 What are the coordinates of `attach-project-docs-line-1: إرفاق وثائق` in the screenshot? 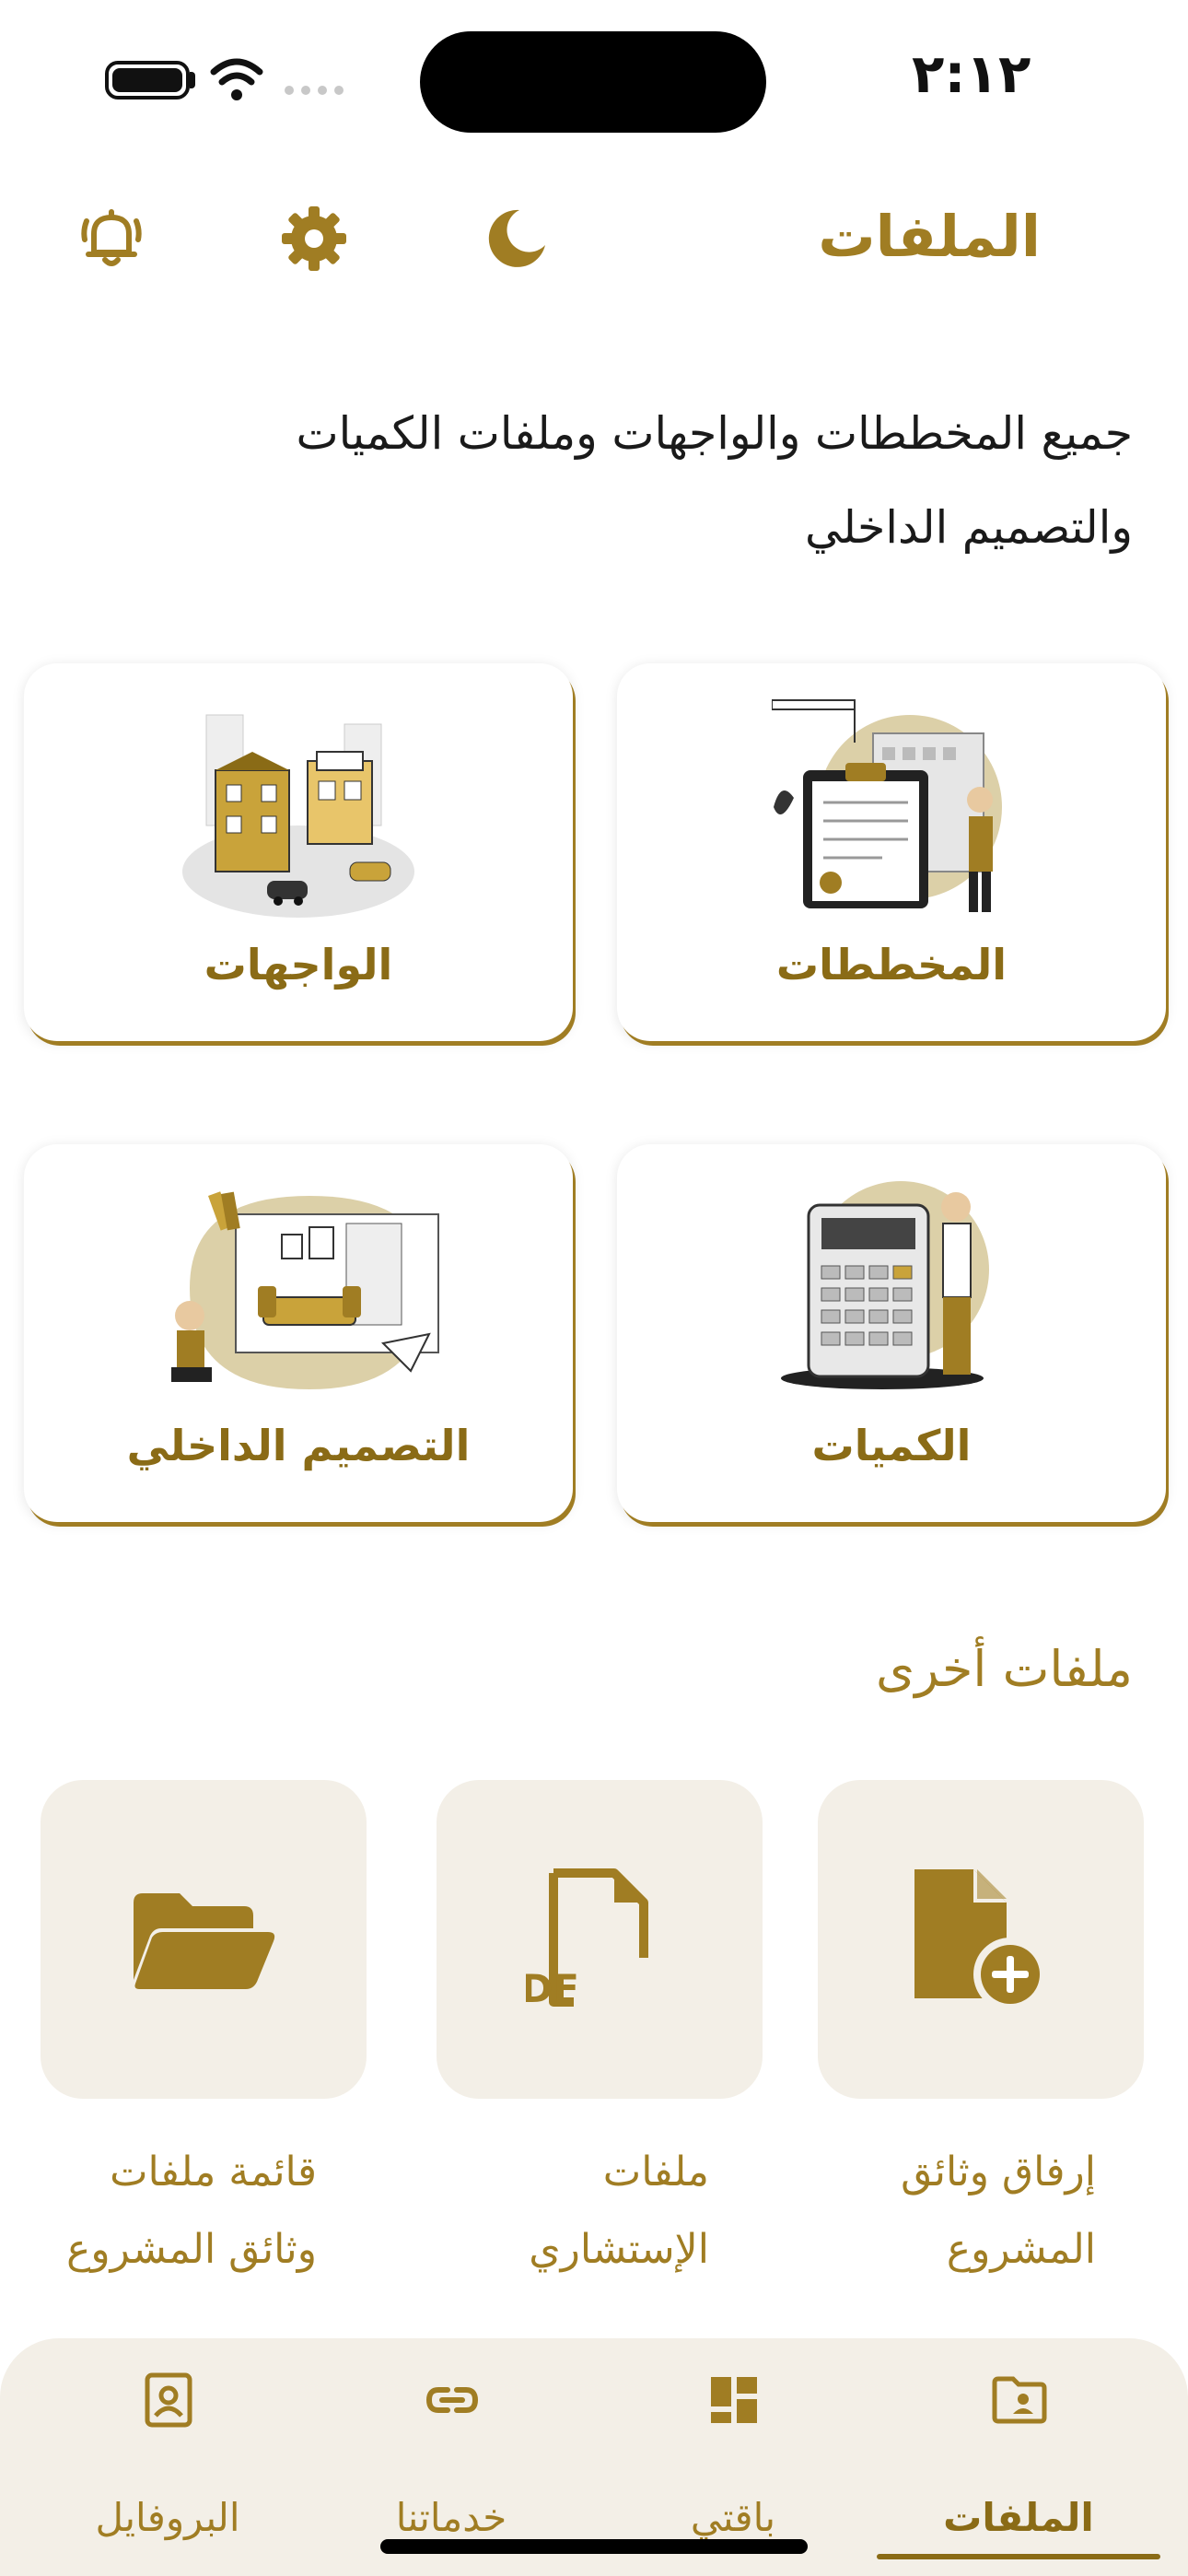 It's located at (998, 2172).